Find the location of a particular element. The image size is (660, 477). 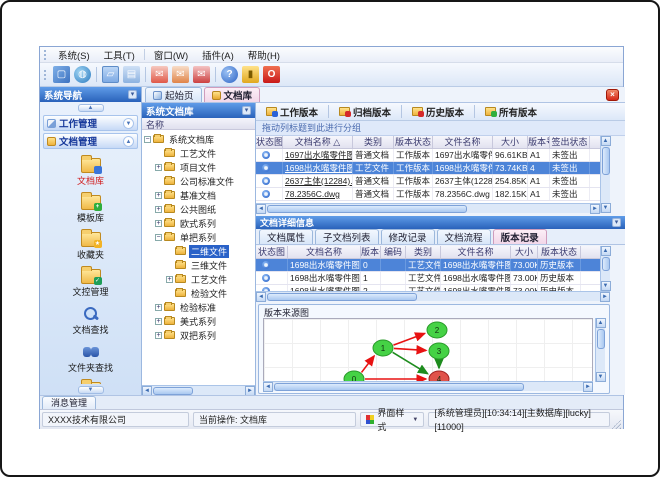

version-table-horizontal-scrollbar: ◄ ► is located at coordinates (433, 296).